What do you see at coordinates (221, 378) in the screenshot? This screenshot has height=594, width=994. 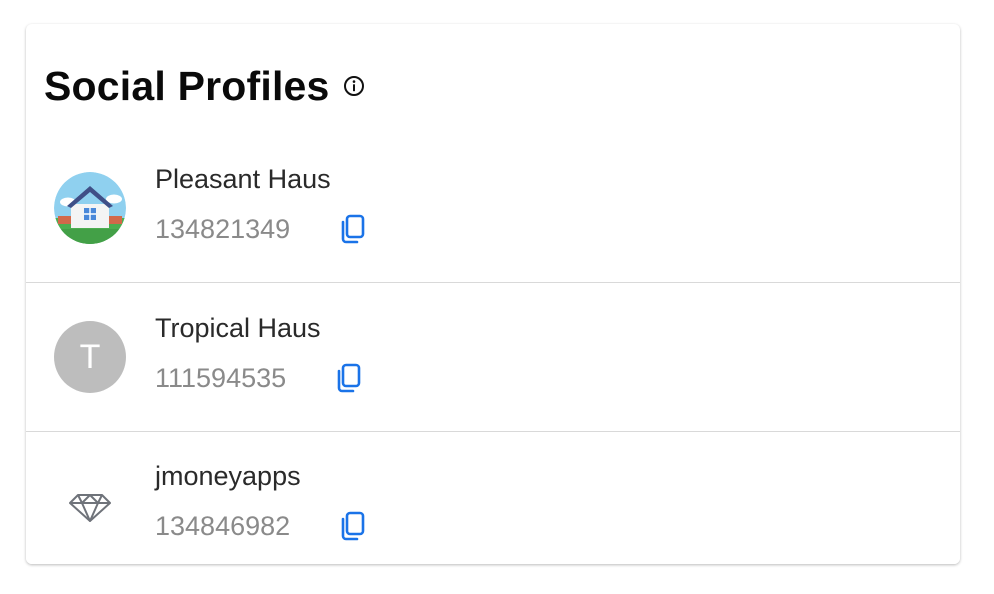 I see `profile-id: 111594535` at bounding box center [221, 378].